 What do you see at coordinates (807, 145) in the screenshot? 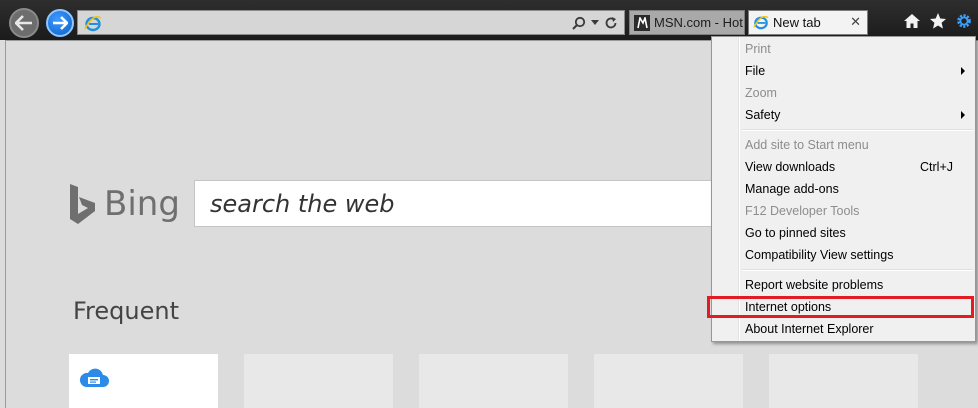
I see `menu-item-label: Add site to Start menu` at bounding box center [807, 145].